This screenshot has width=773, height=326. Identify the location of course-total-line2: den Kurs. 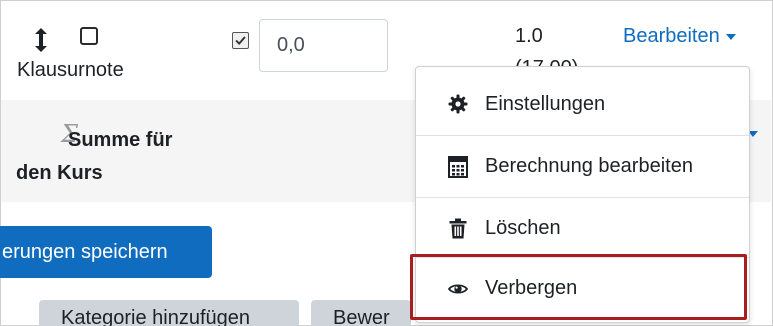
(59, 173).